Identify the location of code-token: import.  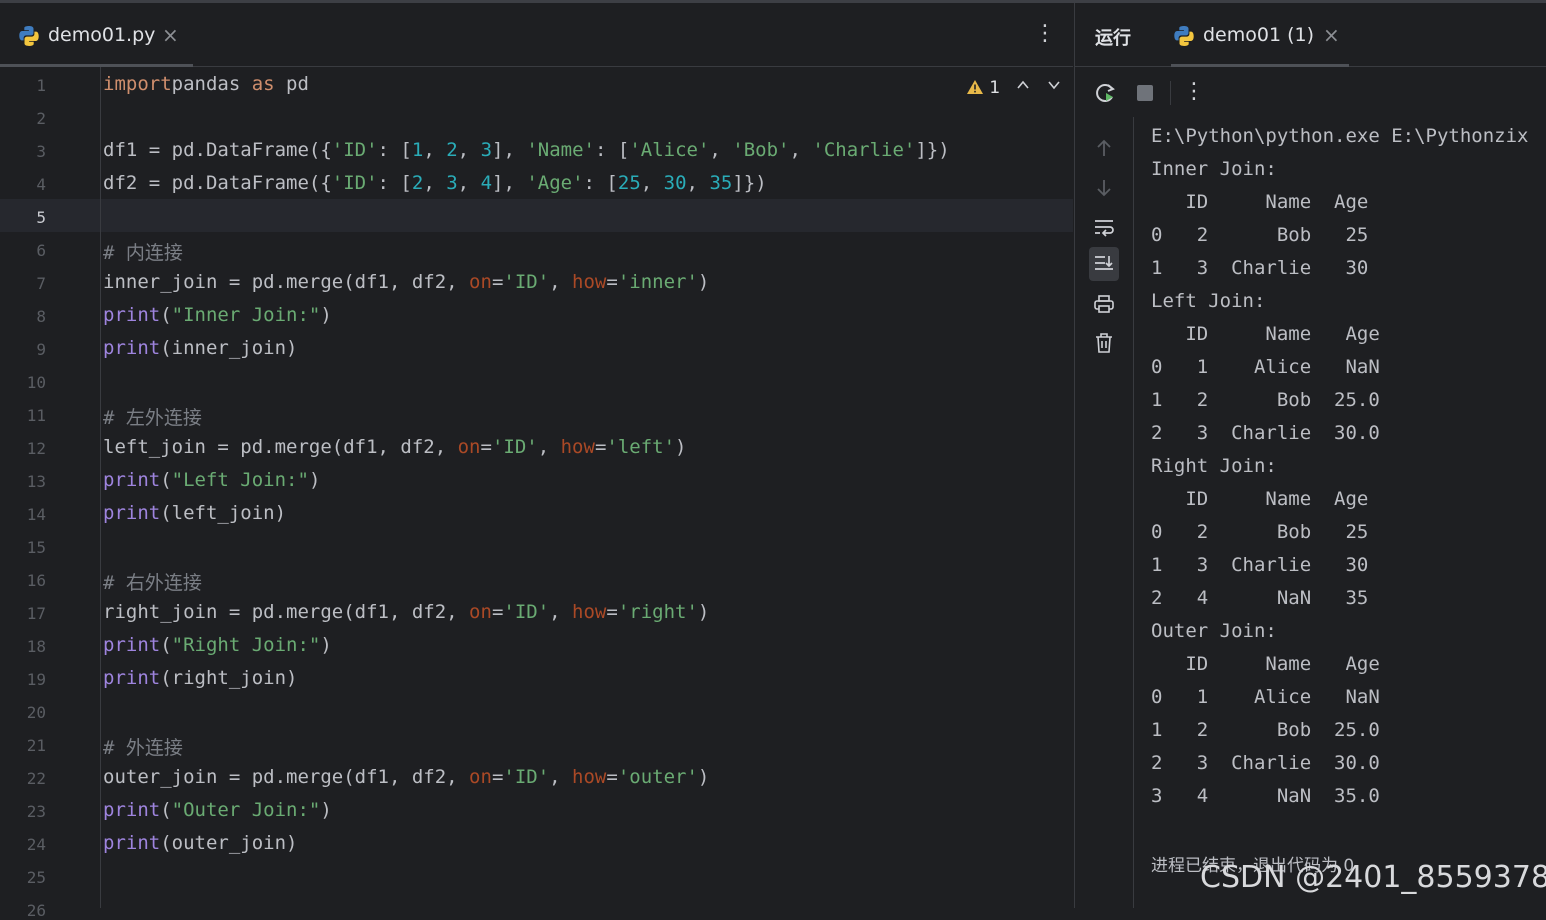
(137, 84).